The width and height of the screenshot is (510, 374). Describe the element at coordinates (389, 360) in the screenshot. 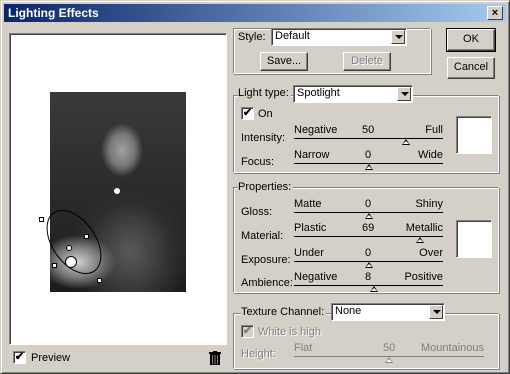

I see `height-thumb` at that location.